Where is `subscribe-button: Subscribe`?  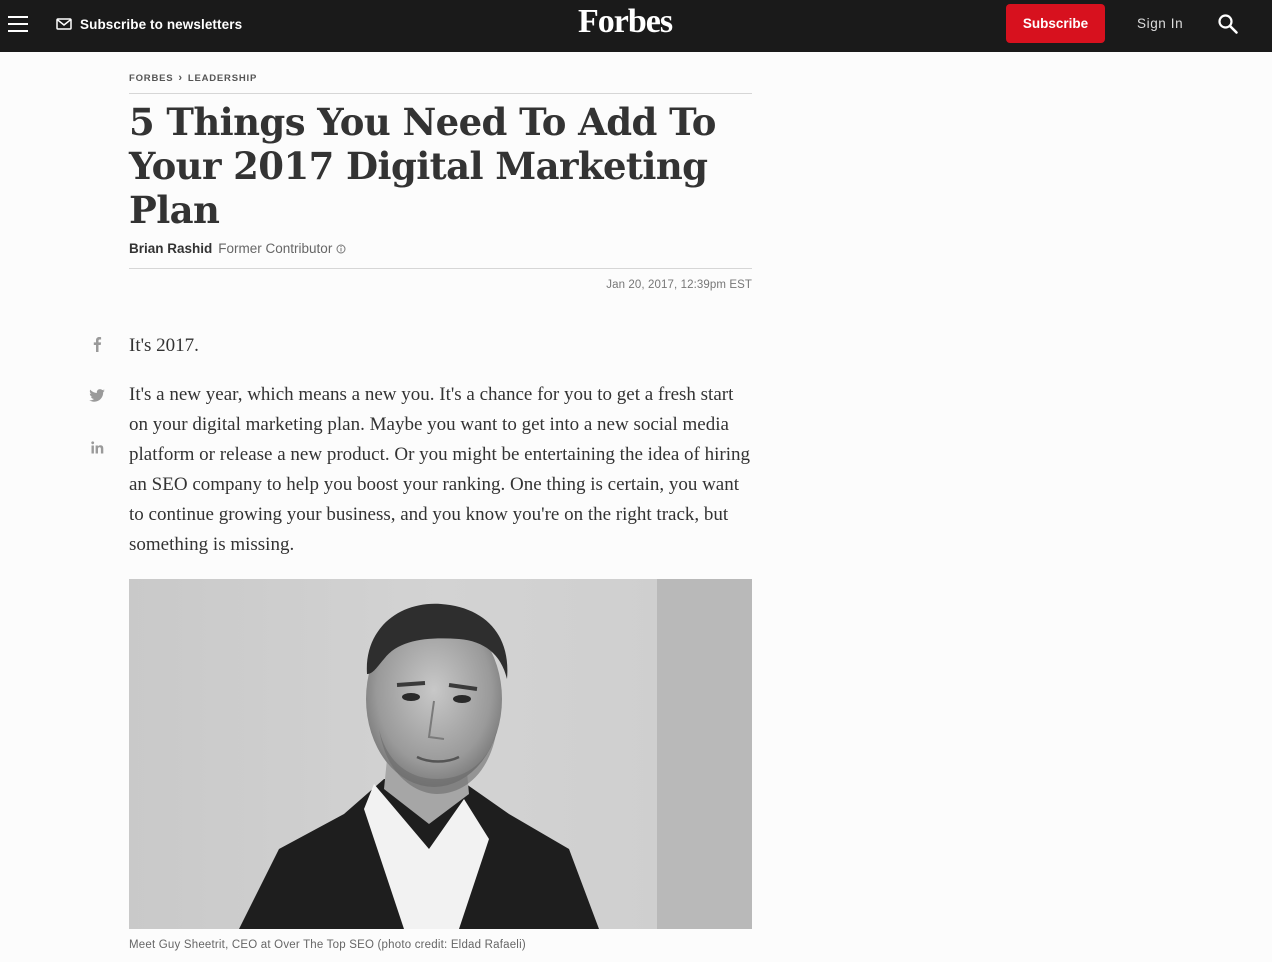 subscribe-button: Subscribe is located at coordinates (1055, 23).